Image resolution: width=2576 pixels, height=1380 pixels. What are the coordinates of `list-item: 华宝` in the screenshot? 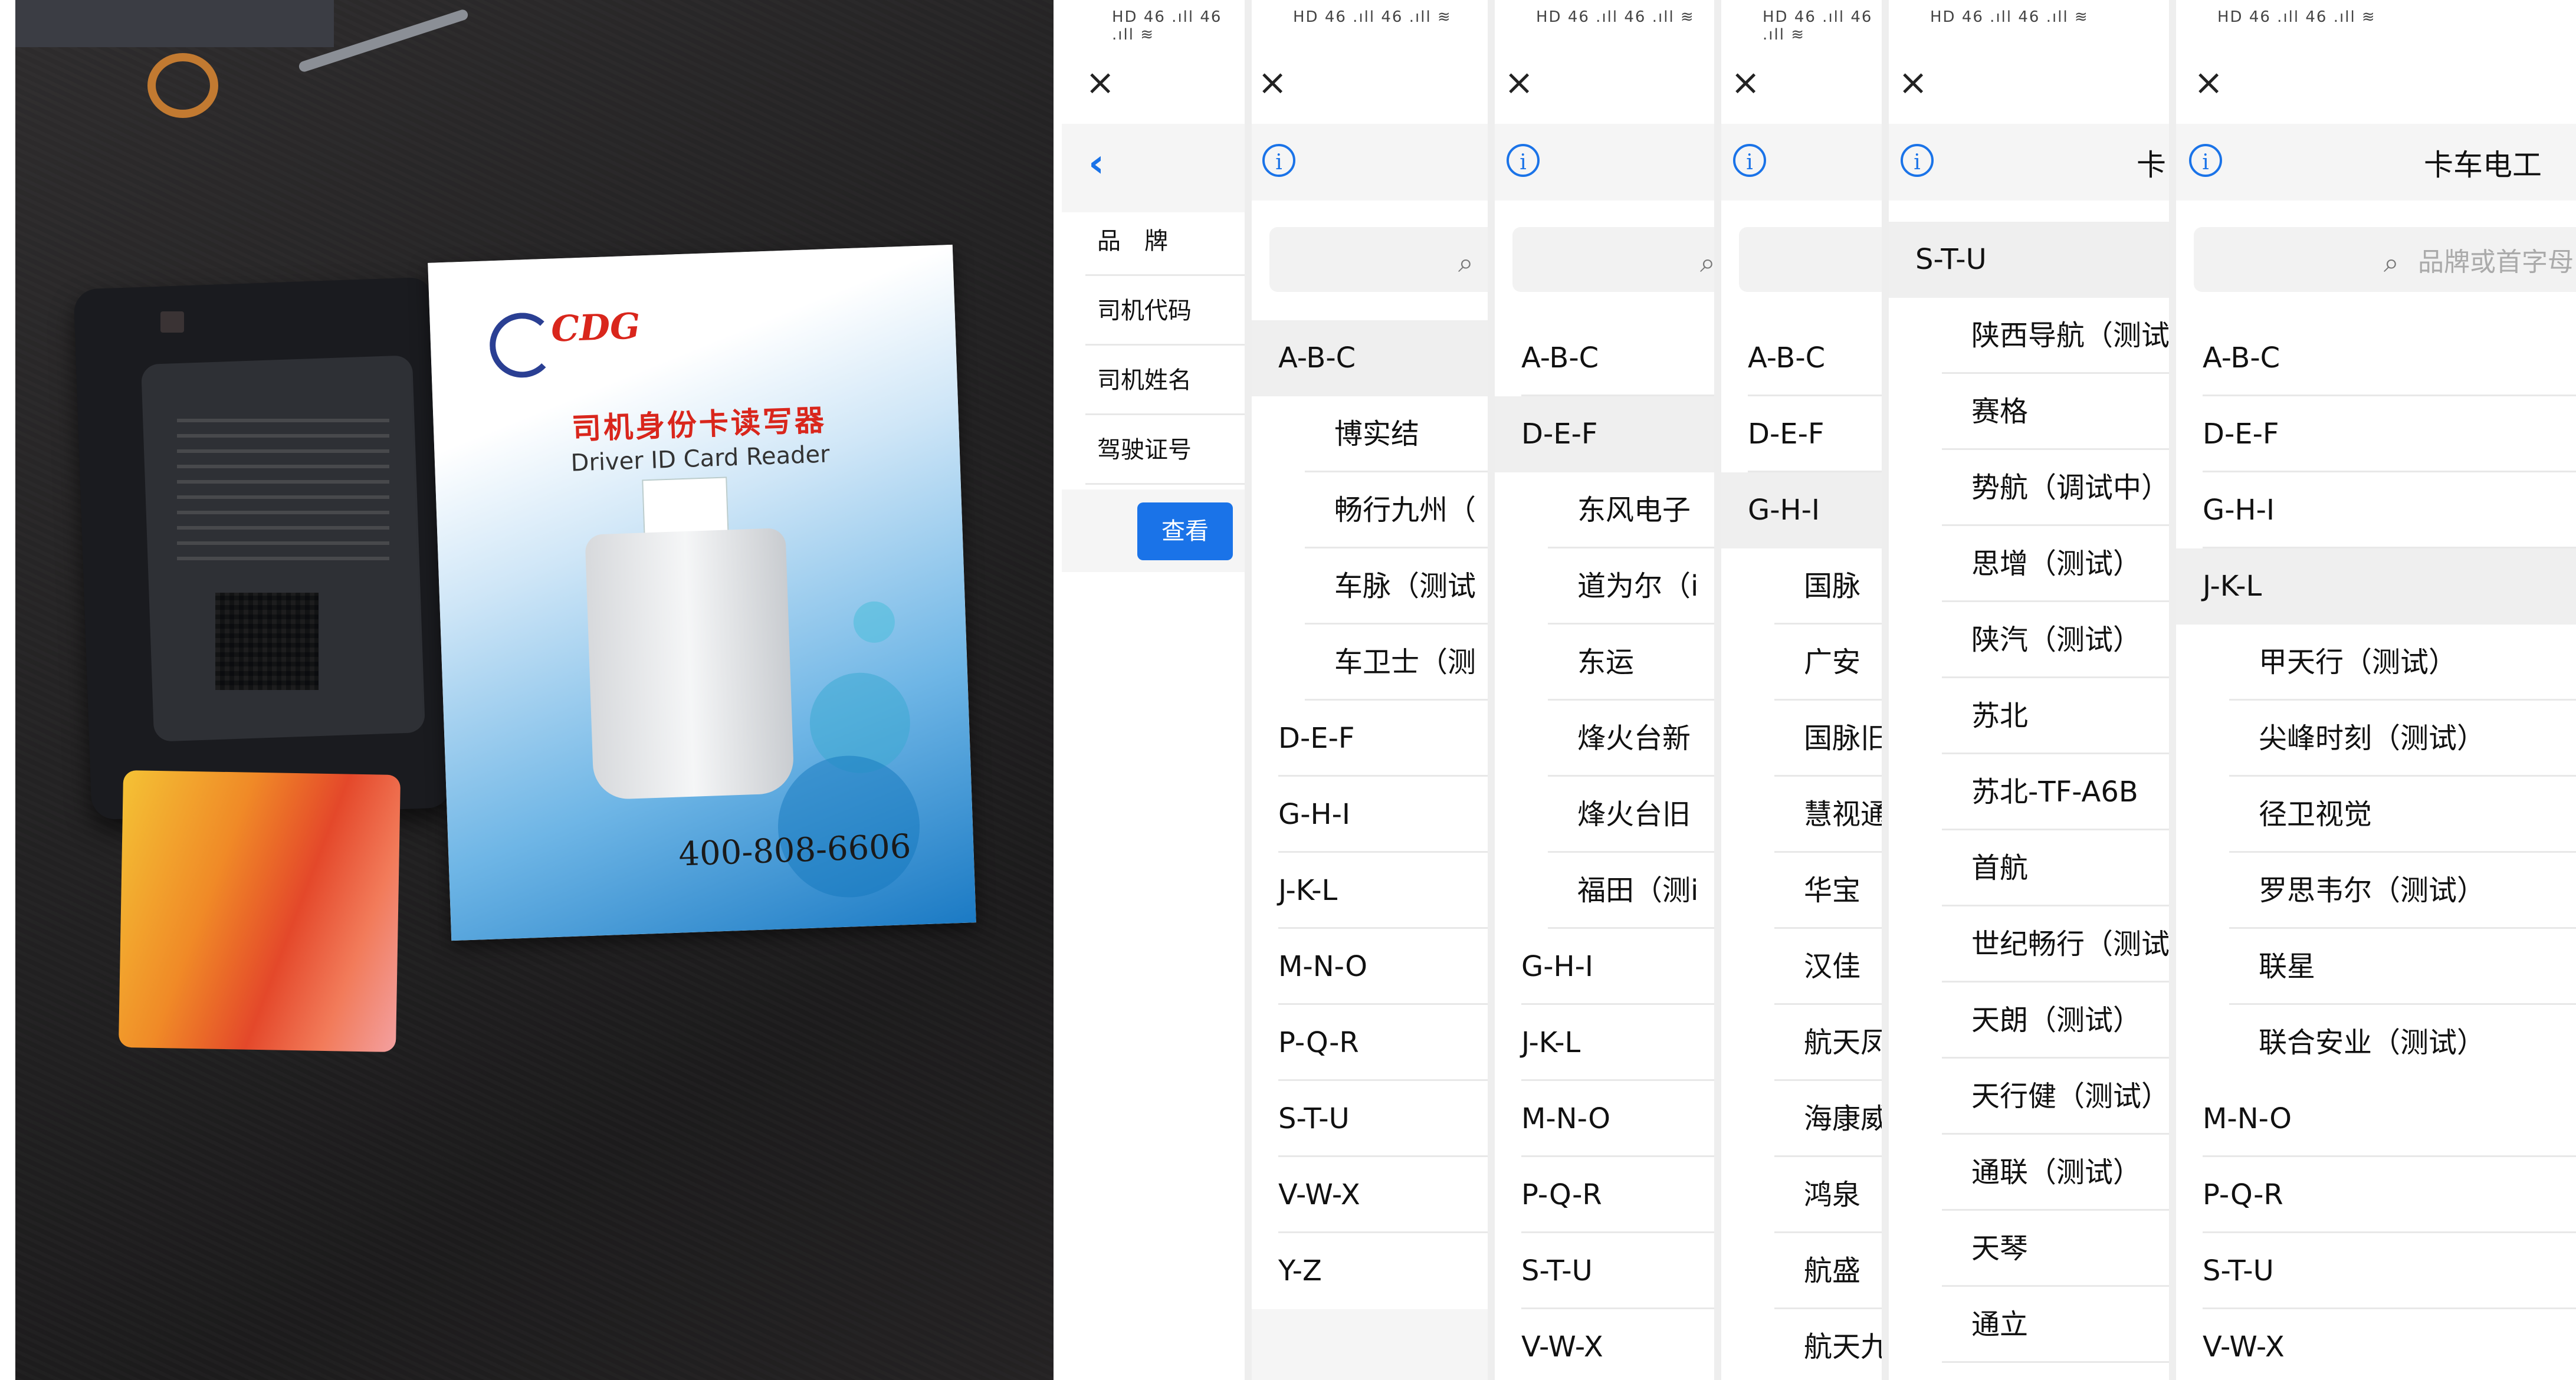 It's located at (1828, 891).